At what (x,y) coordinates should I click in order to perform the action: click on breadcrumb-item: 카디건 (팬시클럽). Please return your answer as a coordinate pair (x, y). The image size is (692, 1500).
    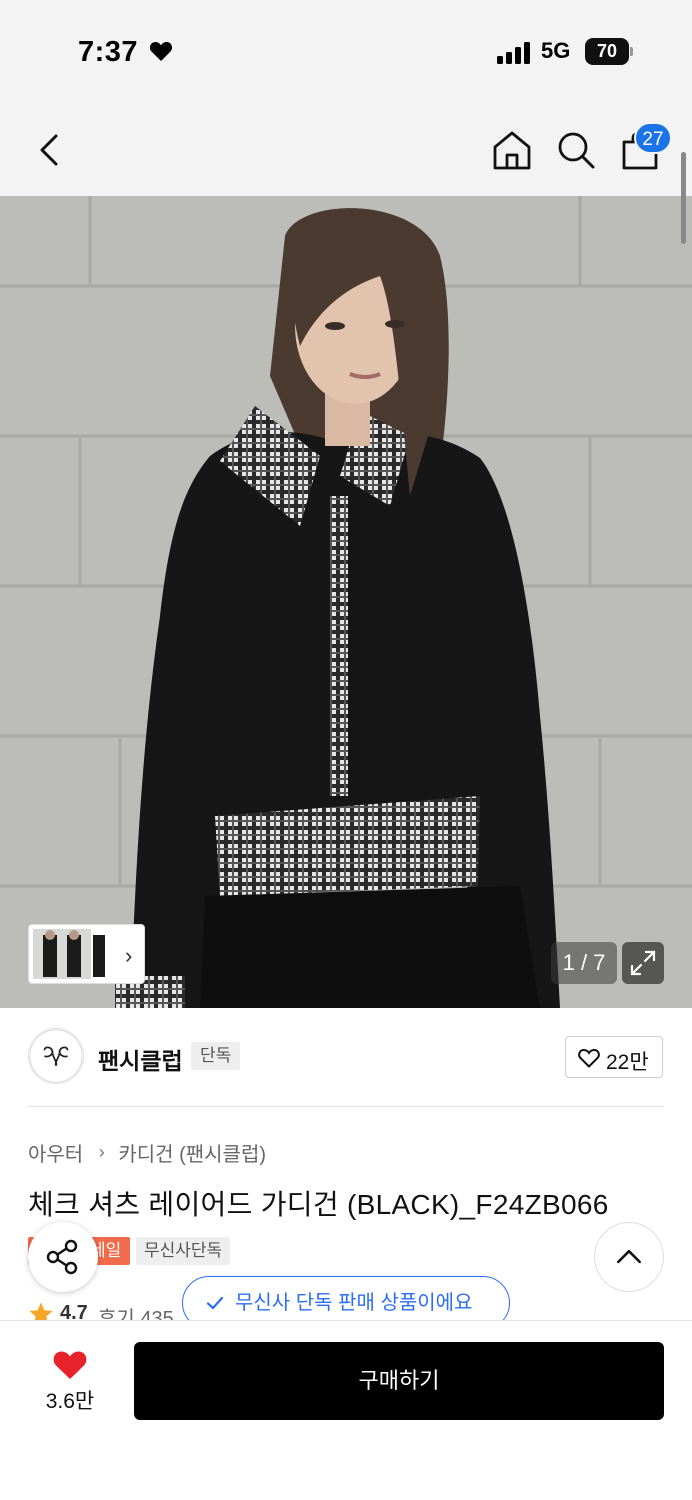
    Looking at the image, I should click on (192, 1155).